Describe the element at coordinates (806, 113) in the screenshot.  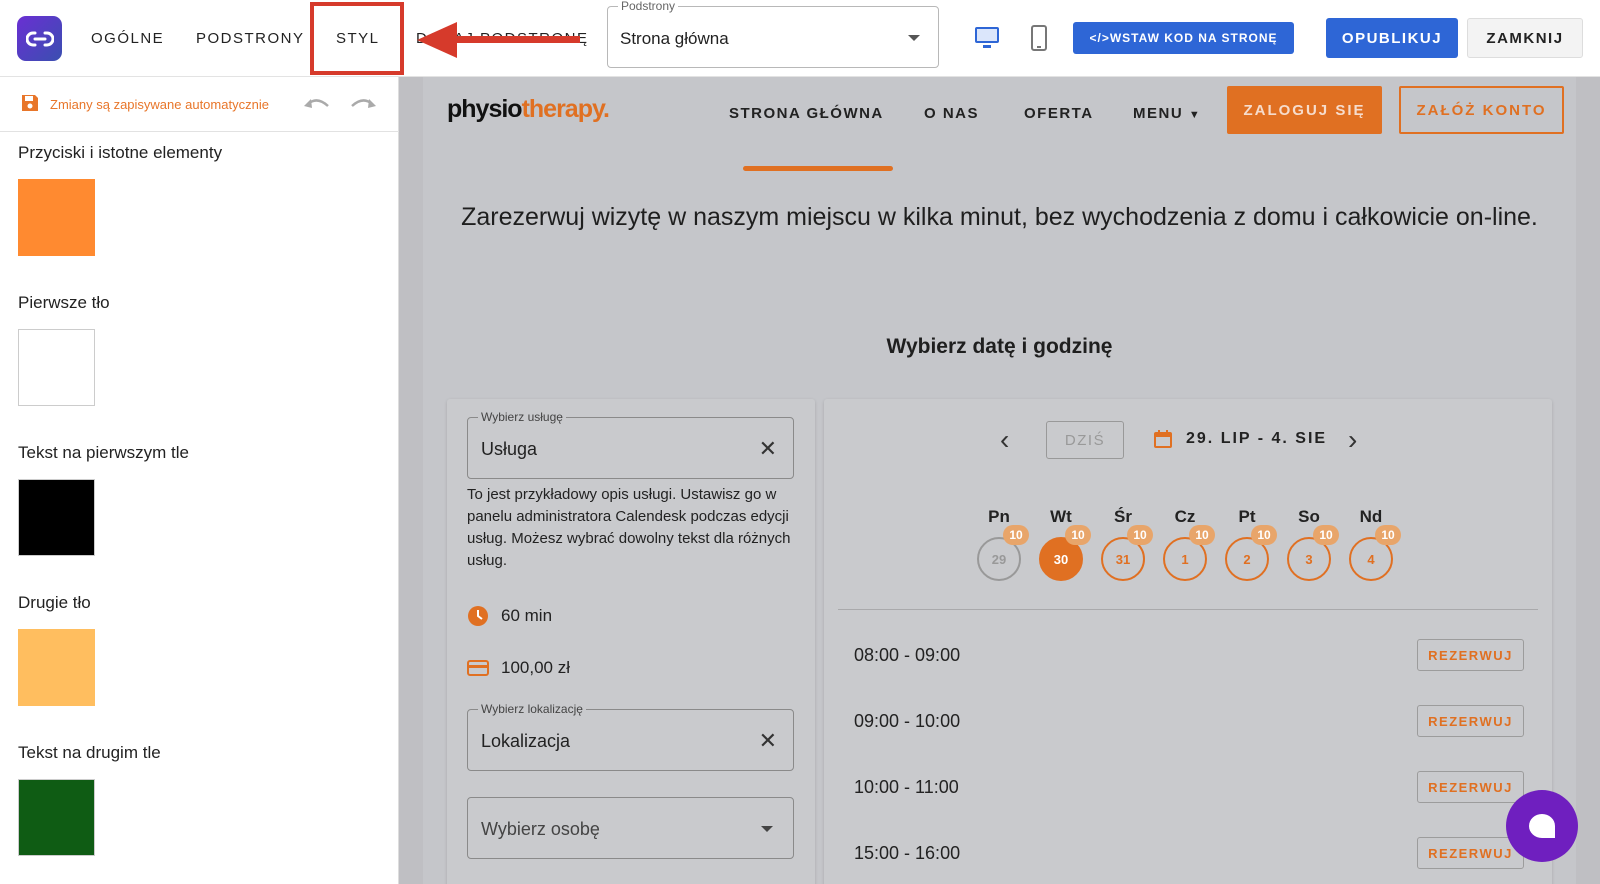
I see `nav-home: STRONA GŁÓWNA` at that location.